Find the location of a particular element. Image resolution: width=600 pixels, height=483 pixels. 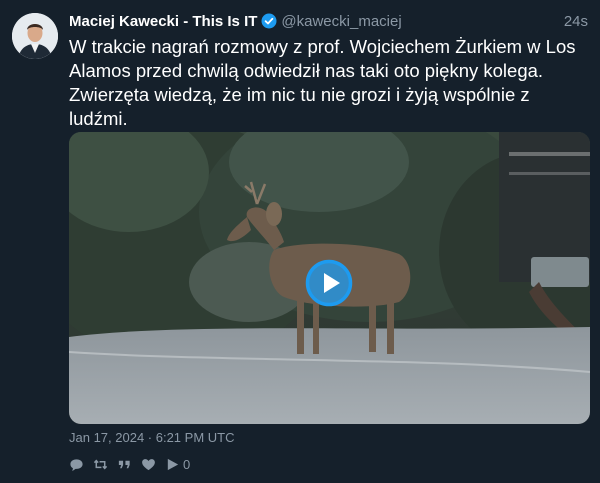

like-button is located at coordinates (148, 464).